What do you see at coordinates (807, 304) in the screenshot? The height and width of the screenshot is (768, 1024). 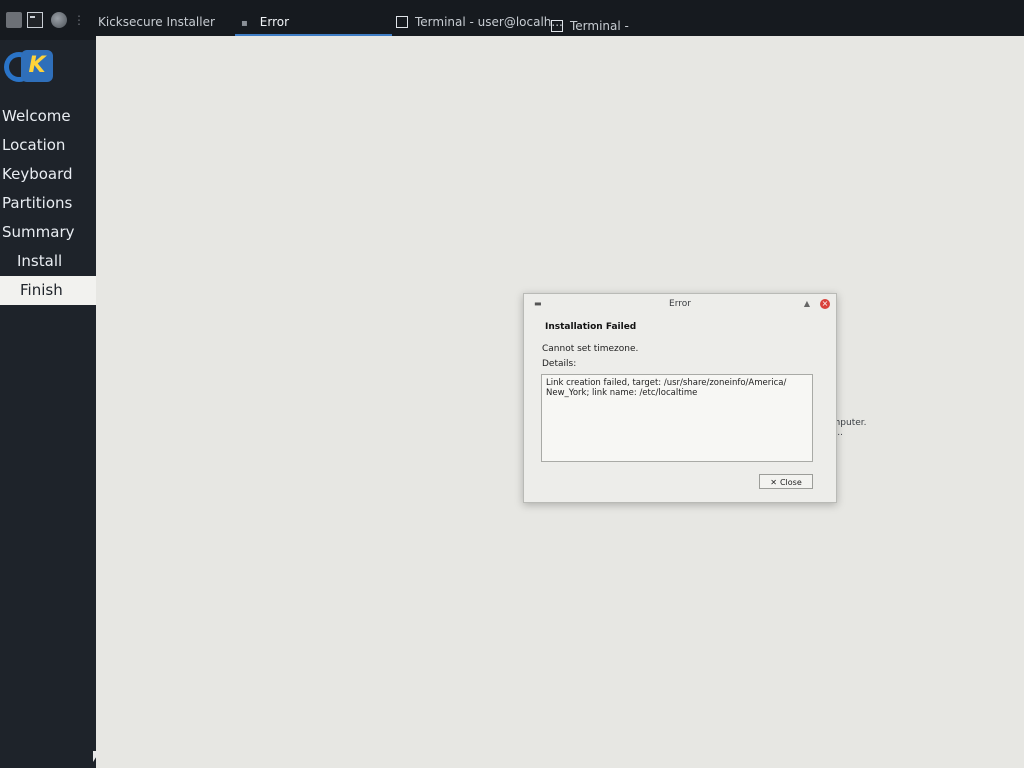 I see `maximize-icon: ▲` at bounding box center [807, 304].